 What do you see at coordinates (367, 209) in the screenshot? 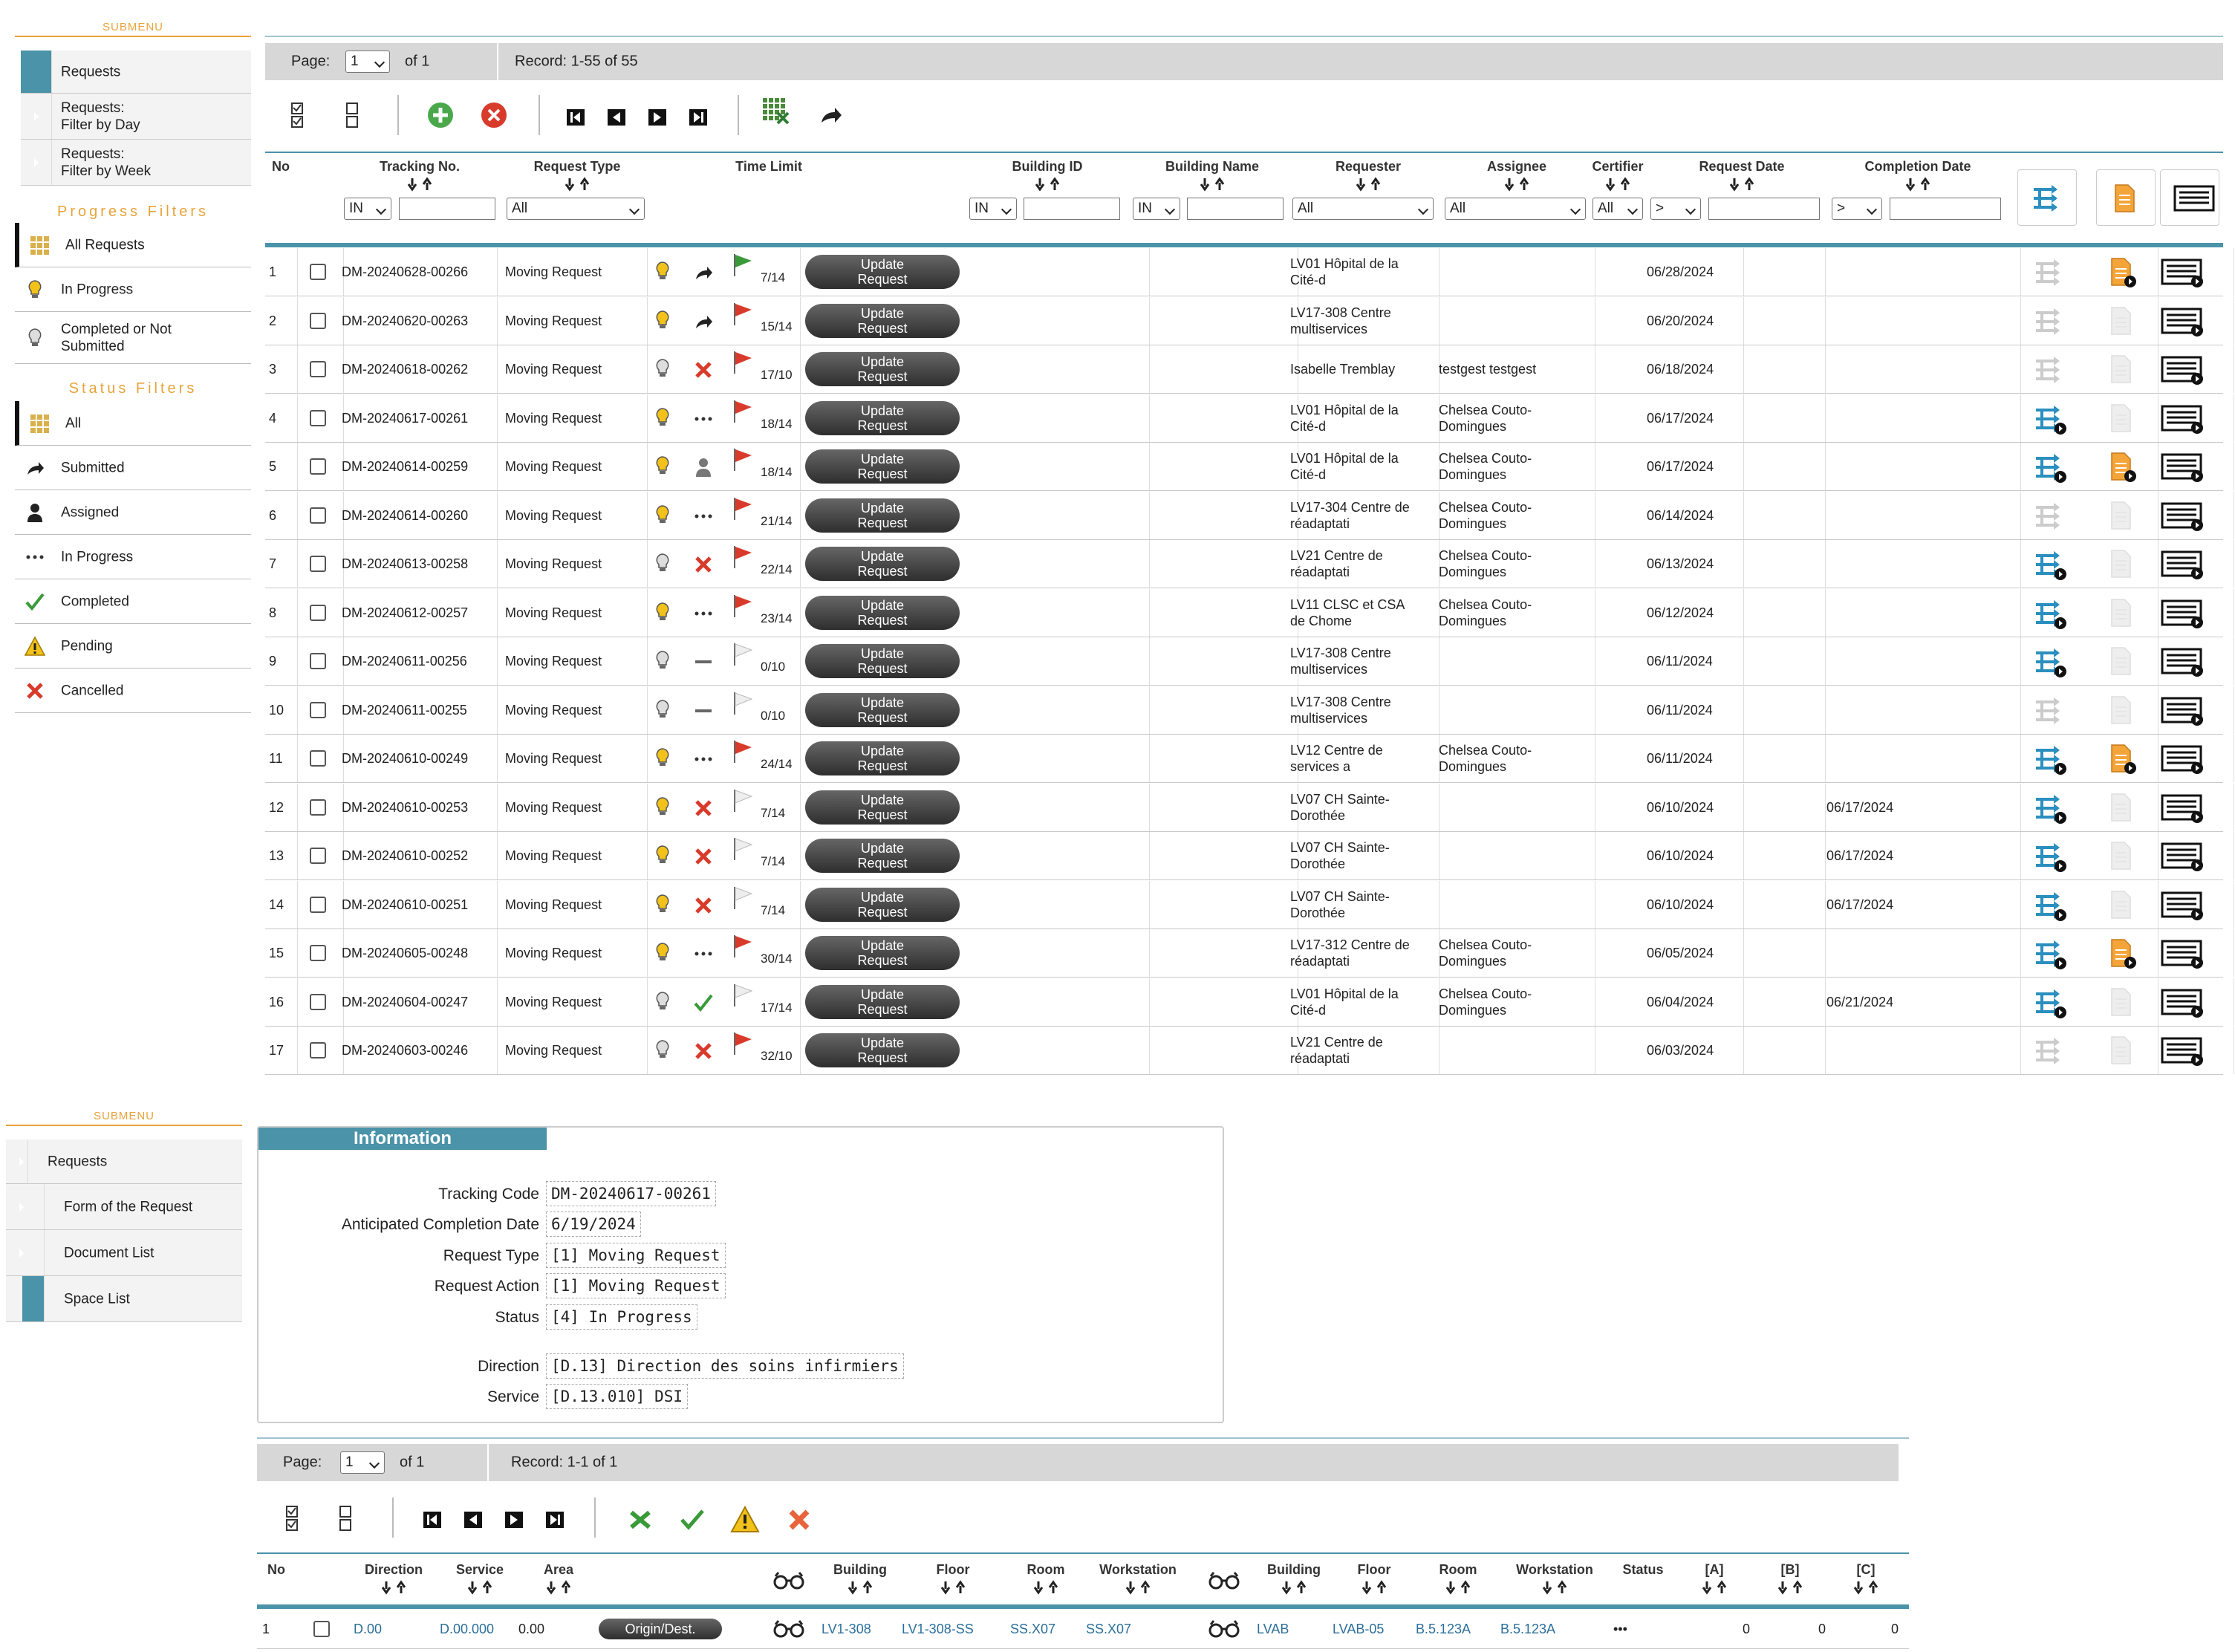
I see `tracking-operator-select: IN` at bounding box center [367, 209].